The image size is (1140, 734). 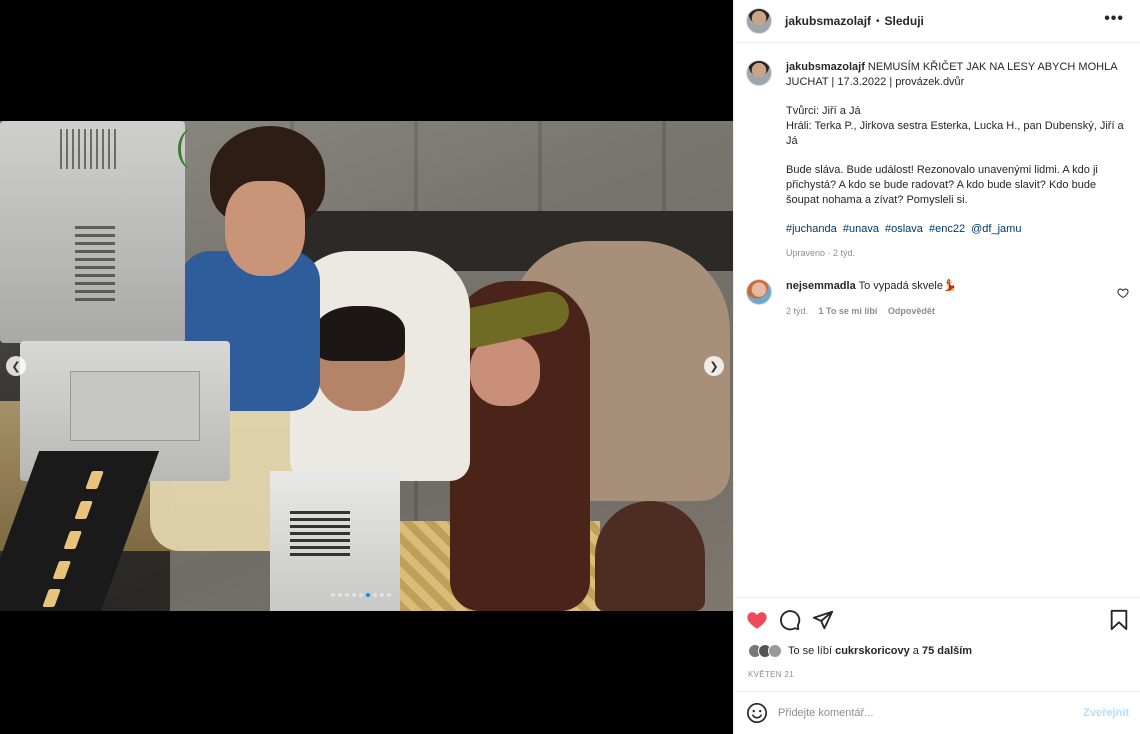 What do you see at coordinates (947, 229) in the screenshot?
I see `hashtag-link: #enc22` at bounding box center [947, 229].